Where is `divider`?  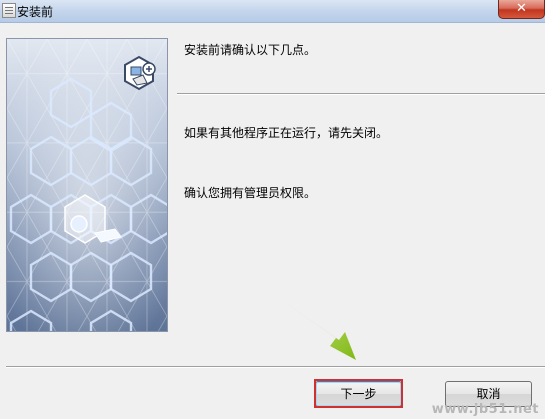
divider is located at coordinates (361, 94).